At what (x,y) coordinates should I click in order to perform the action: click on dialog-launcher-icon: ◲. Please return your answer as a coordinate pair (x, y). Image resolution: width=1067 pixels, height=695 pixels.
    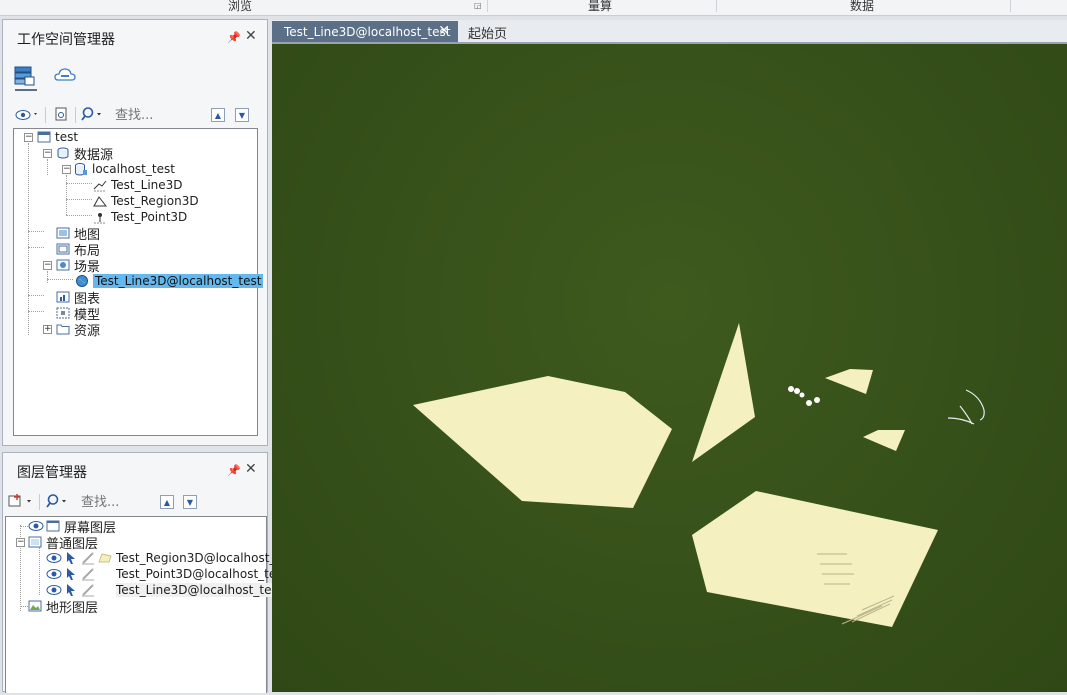
    Looking at the image, I should click on (478, 6).